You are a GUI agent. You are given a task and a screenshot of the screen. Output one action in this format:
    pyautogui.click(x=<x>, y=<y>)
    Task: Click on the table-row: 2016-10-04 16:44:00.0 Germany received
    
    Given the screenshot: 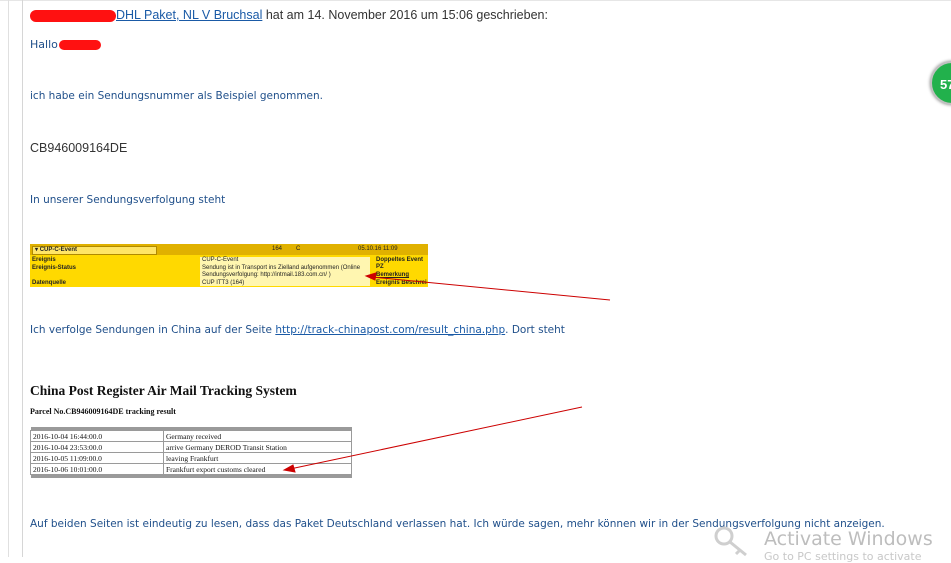 What is the action you would take?
    pyautogui.click(x=191, y=436)
    